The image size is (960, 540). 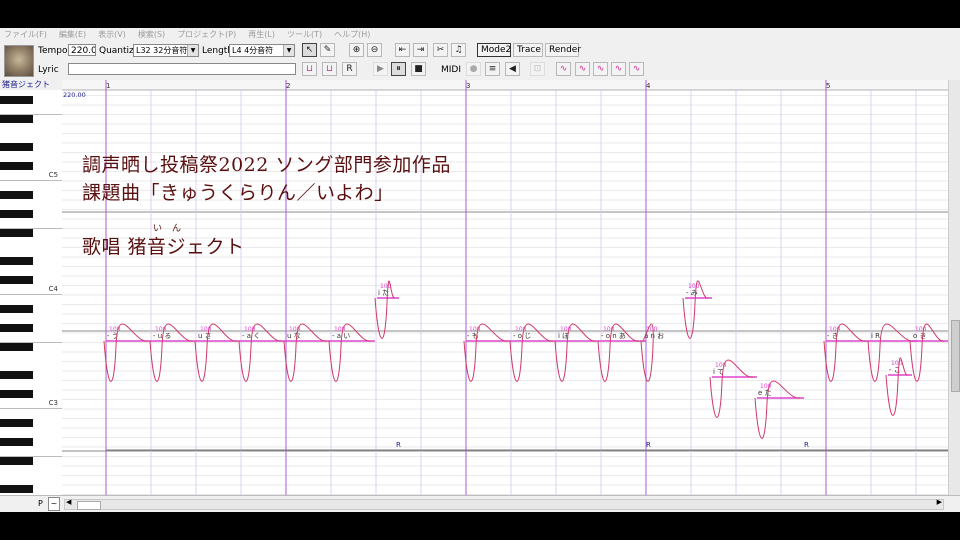 I want to click on overlay-song: 課題曲「きゅうくらりん／いよわ」, so click(x=238, y=193).